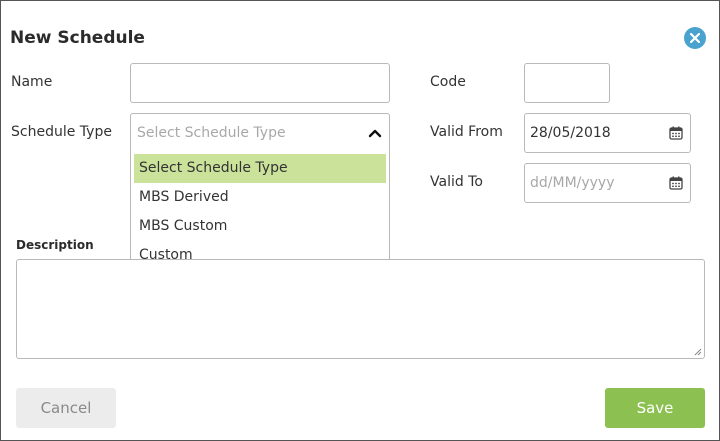  I want to click on cancel-button: Cancel, so click(66, 408).